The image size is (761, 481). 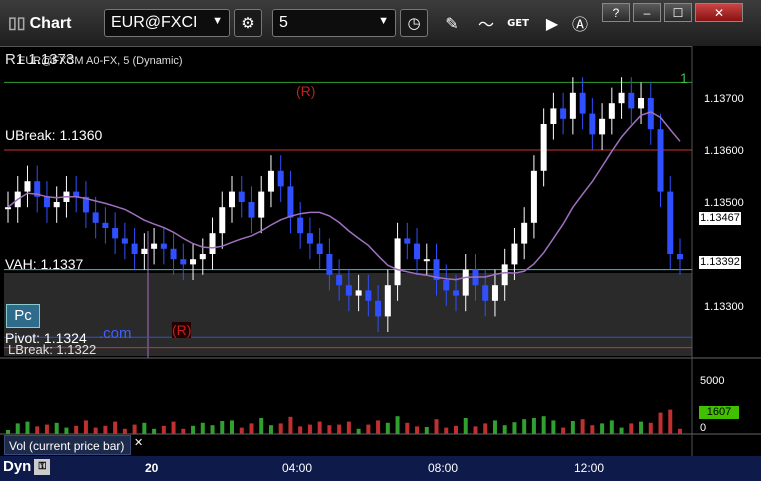 I want to click on price-tick: 1.13300, so click(x=724, y=307).